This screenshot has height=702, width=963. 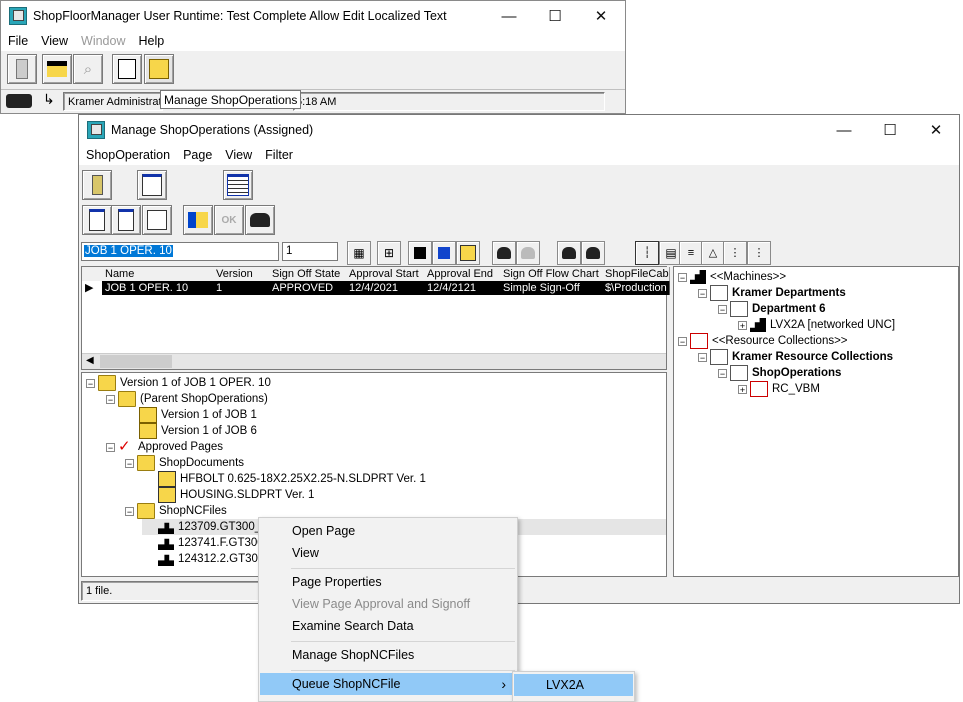 What do you see at coordinates (198, 431) in the screenshot?
I see `tree-node-job6: Version 1 of JOB 6` at bounding box center [198, 431].